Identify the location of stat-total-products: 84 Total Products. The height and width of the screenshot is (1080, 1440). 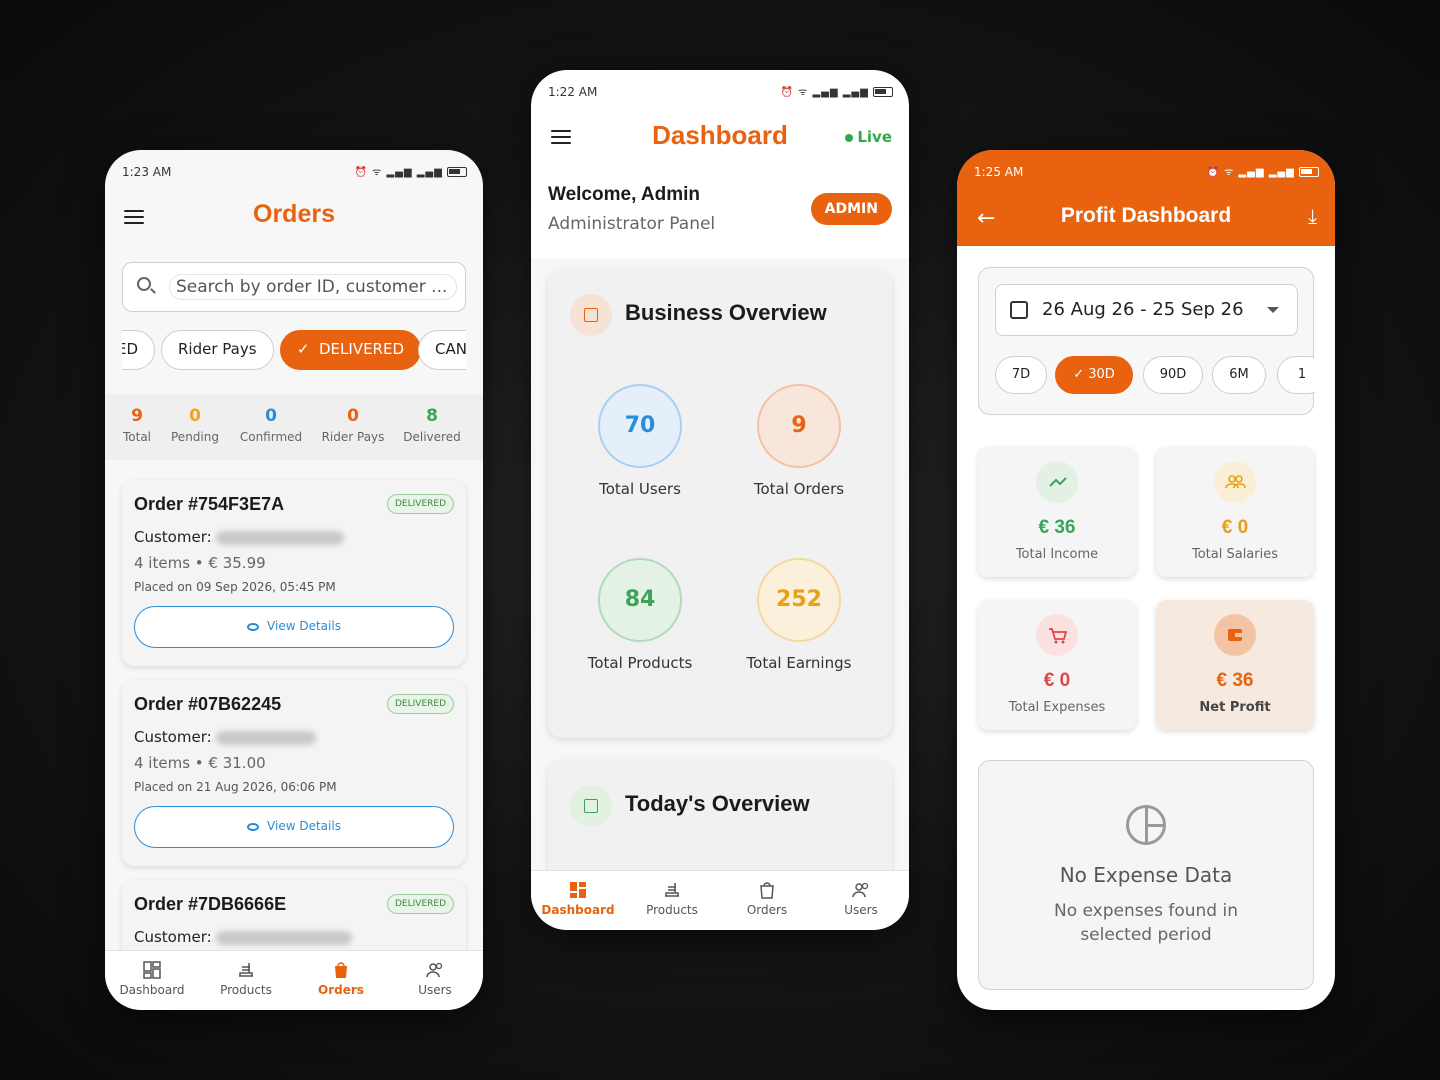
(640, 615).